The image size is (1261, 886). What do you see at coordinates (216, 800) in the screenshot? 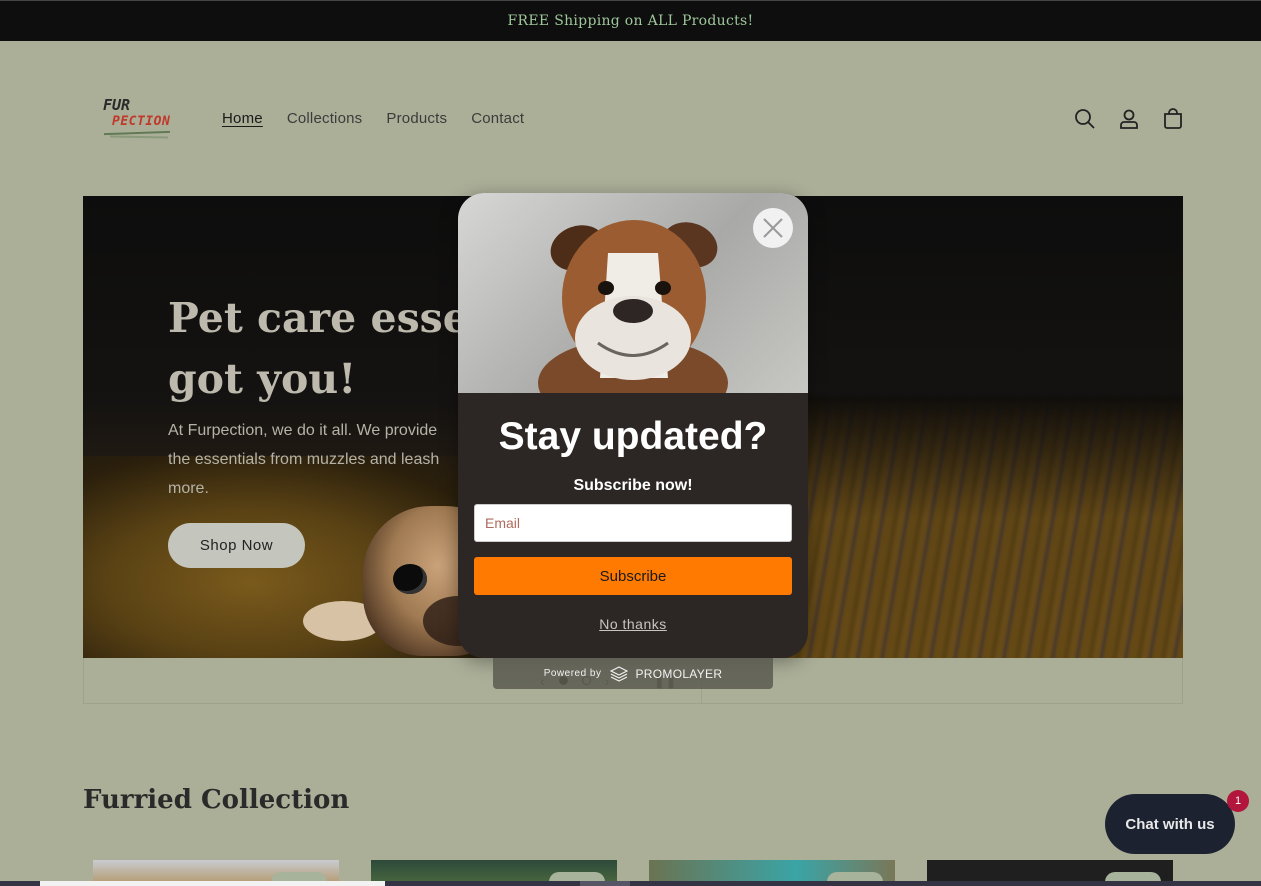
I see `collection-title: Furried Collection` at bounding box center [216, 800].